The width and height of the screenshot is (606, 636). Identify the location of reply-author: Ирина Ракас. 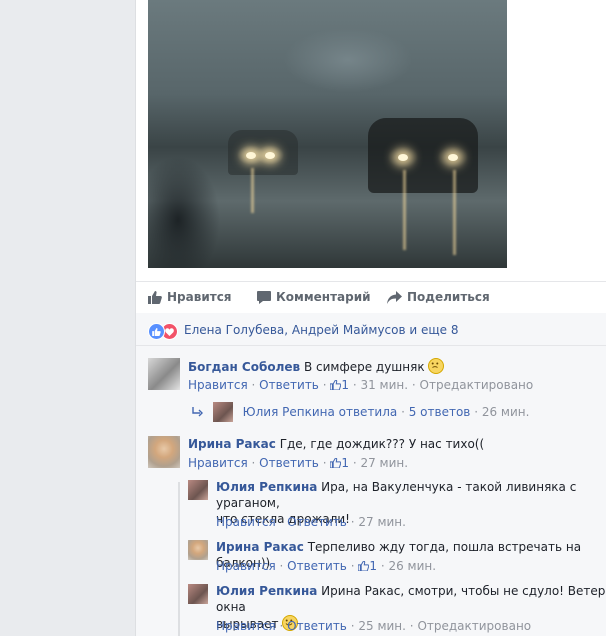
(260, 547).